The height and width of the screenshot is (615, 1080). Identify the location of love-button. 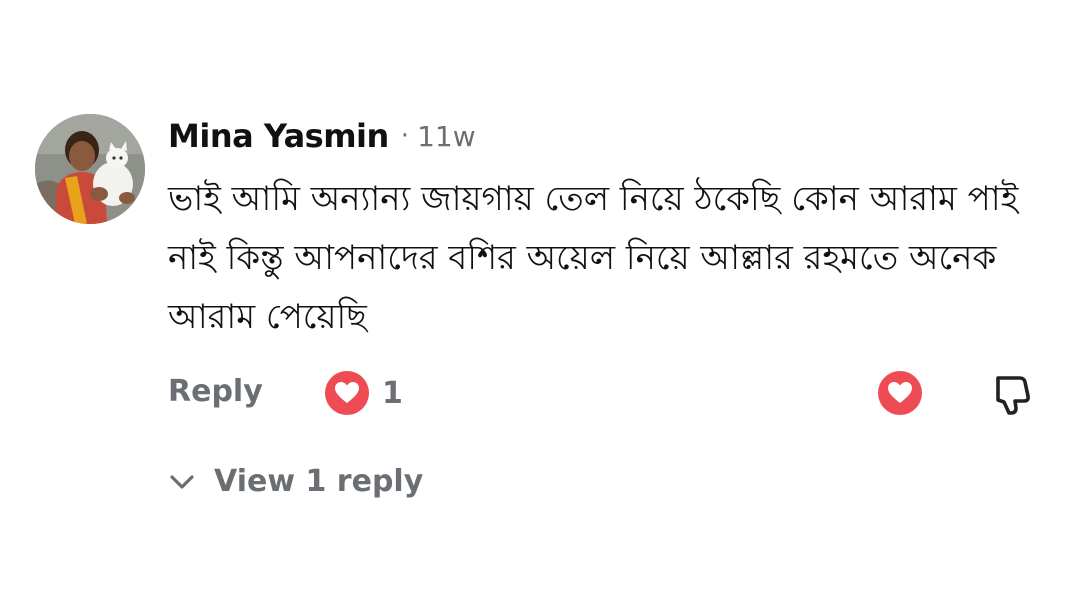
(900, 395).